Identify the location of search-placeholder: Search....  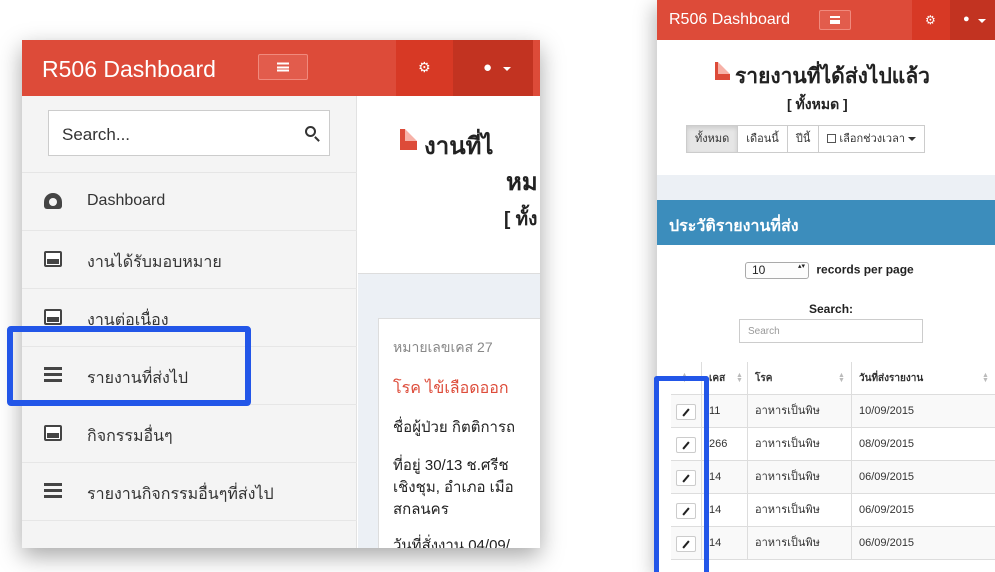
(96, 134).